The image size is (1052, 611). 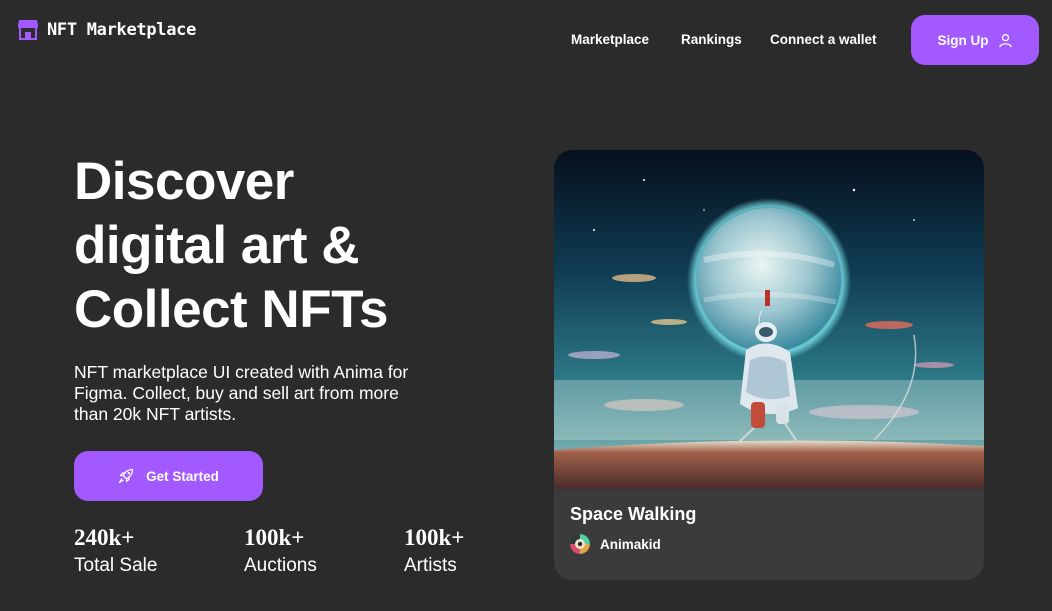 What do you see at coordinates (126, 476) in the screenshot?
I see `rocket-icon` at bounding box center [126, 476].